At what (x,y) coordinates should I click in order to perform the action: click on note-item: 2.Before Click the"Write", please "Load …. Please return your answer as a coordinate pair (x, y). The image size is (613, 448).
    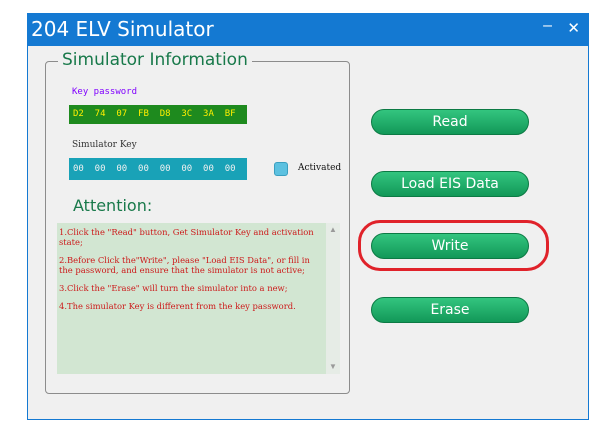
    Looking at the image, I should click on (184, 265).